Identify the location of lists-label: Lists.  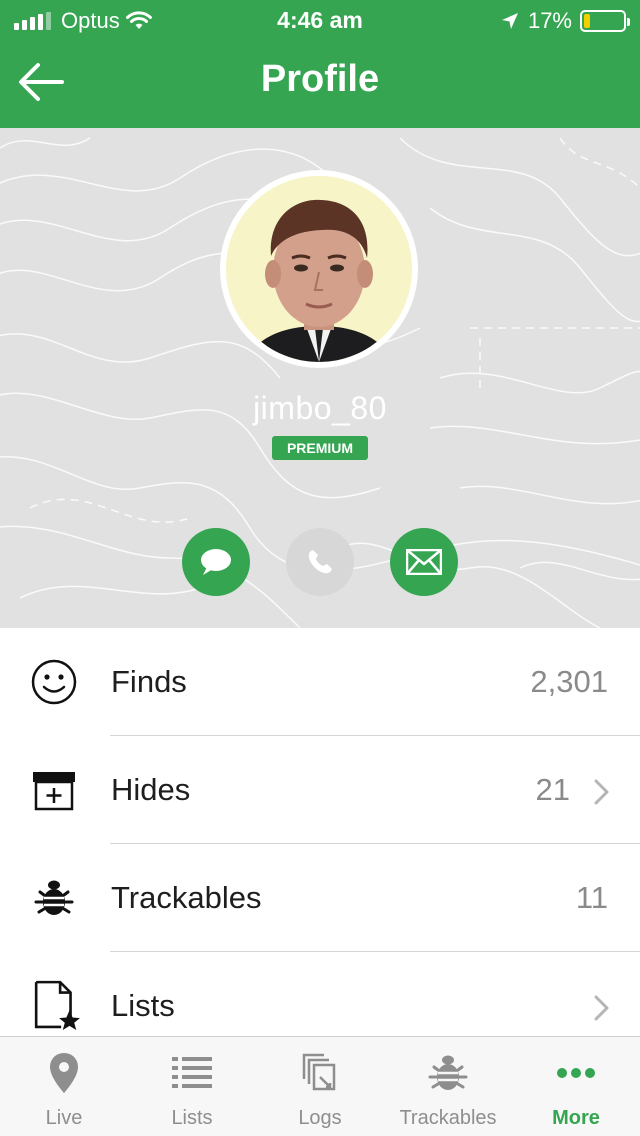
(143, 1005).